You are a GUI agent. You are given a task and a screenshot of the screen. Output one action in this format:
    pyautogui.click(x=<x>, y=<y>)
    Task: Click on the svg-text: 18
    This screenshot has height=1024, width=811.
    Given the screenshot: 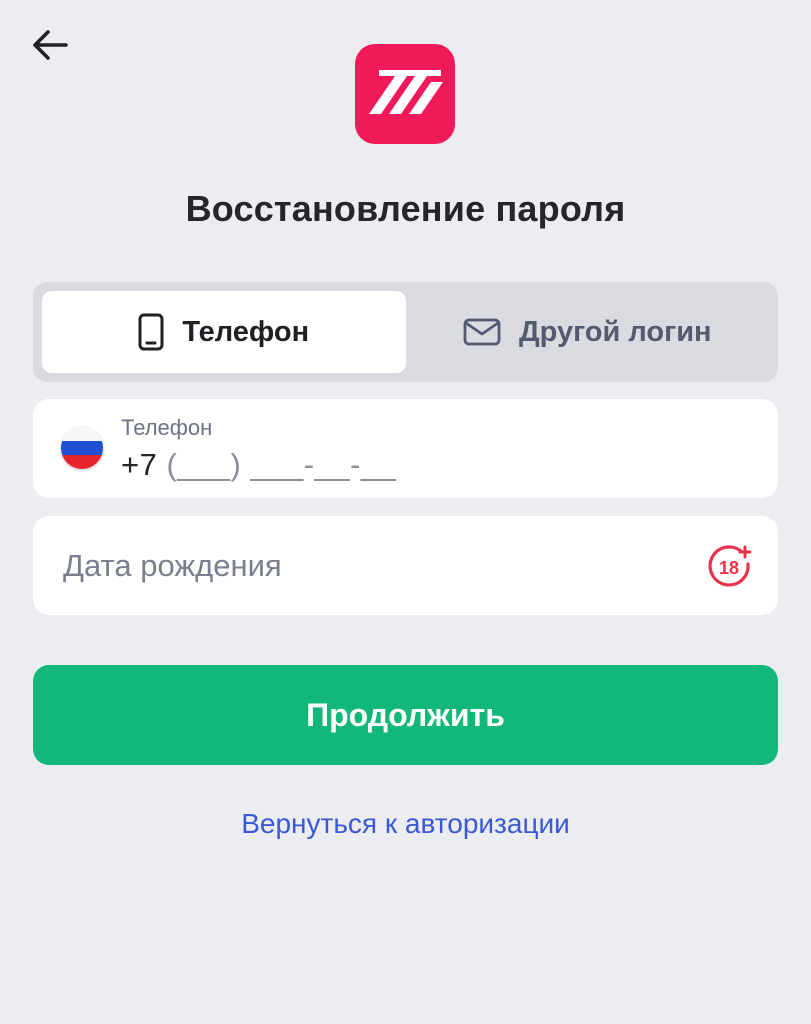 What is the action you would take?
    pyautogui.click(x=729, y=568)
    